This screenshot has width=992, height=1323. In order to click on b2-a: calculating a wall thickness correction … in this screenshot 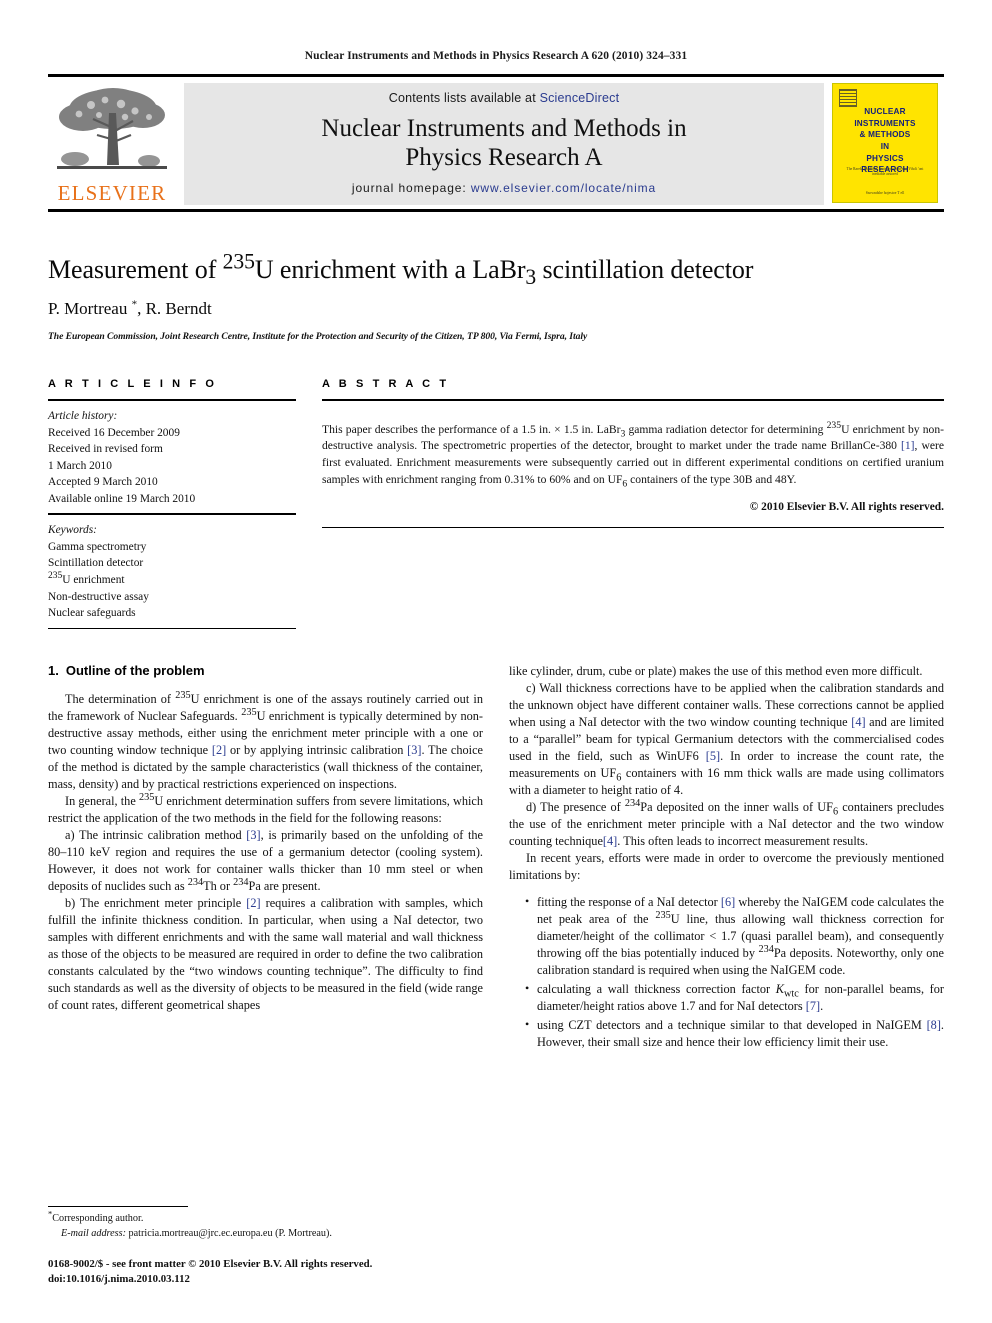, I will do `click(656, 988)`.